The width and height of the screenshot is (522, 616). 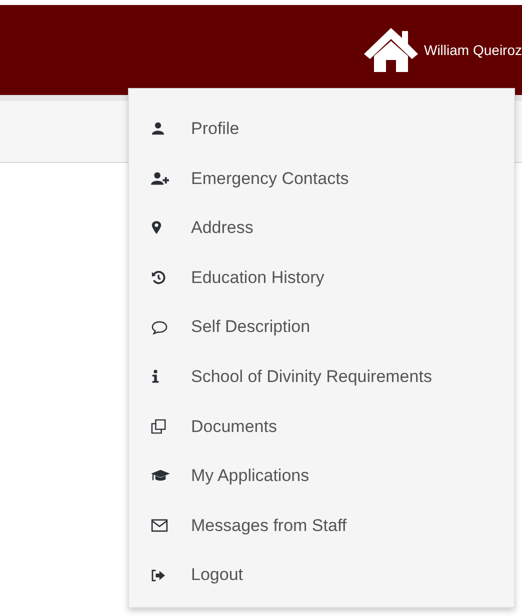 What do you see at coordinates (321, 228) in the screenshot?
I see `menu-item: Address` at bounding box center [321, 228].